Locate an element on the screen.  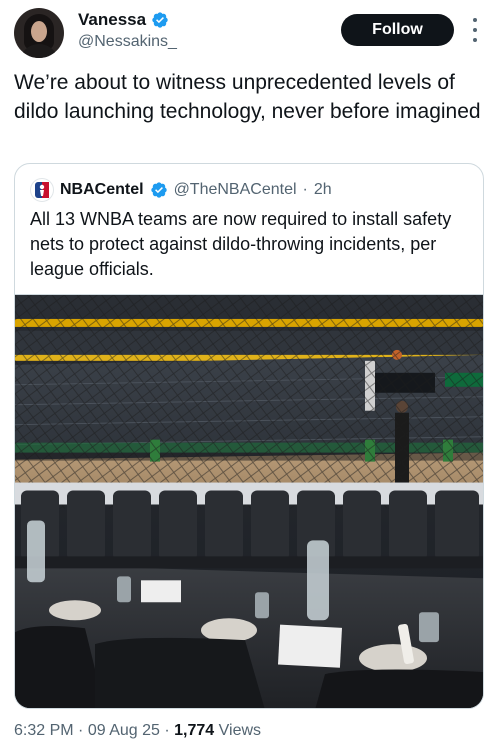
author-names: Vanessa @Nessakins_ is located at coordinates (127, 31).